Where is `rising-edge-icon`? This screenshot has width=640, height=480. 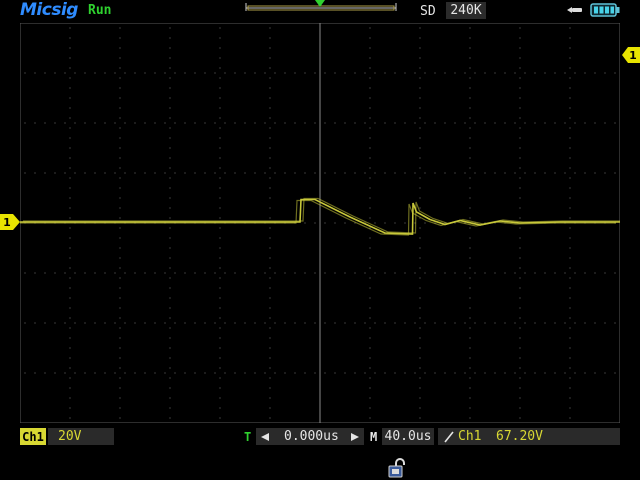
rising-edge-icon is located at coordinates (449, 437).